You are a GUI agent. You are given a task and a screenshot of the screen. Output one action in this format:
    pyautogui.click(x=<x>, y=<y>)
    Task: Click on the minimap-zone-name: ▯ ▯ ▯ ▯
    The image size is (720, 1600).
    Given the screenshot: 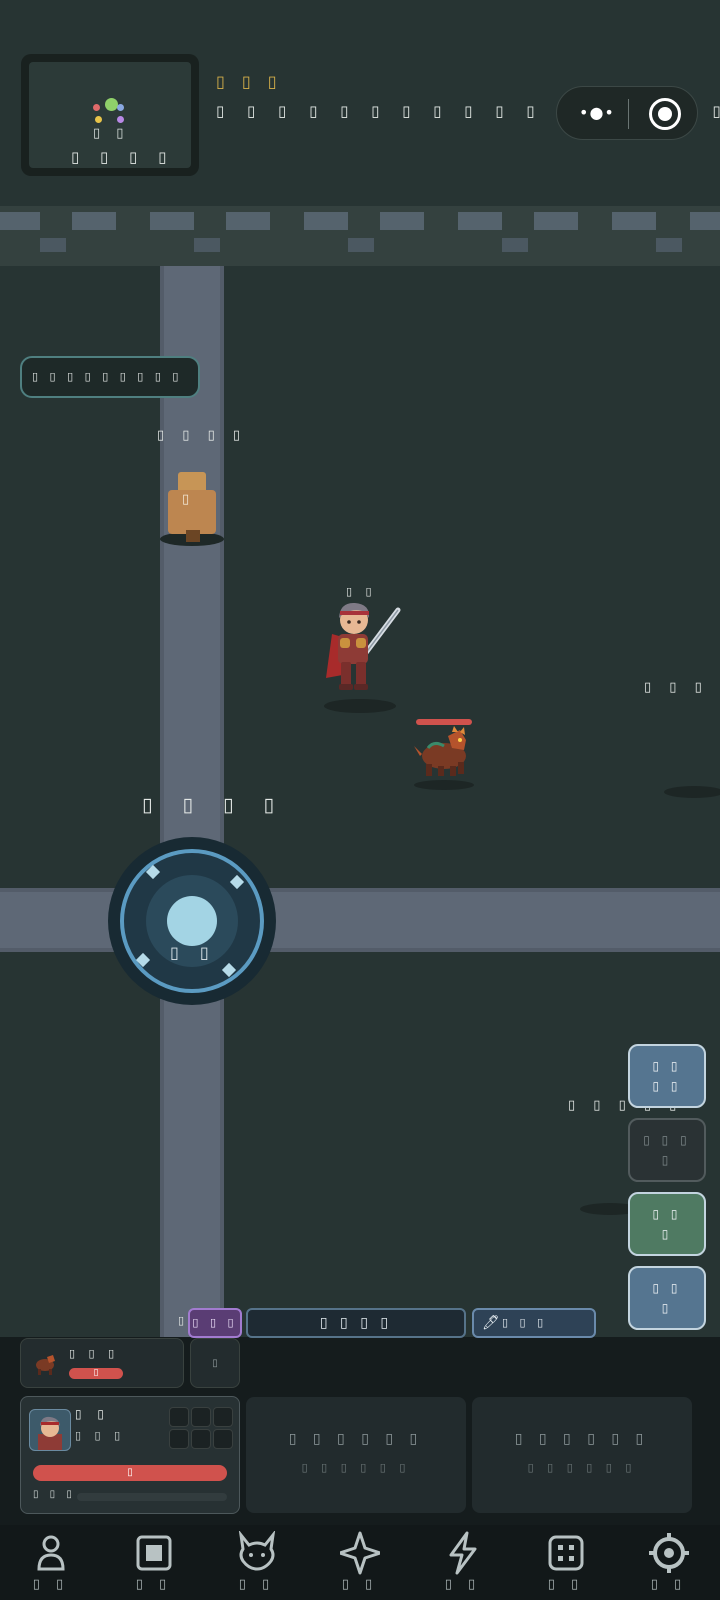 What is the action you would take?
    pyautogui.click(x=123, y=157)
    